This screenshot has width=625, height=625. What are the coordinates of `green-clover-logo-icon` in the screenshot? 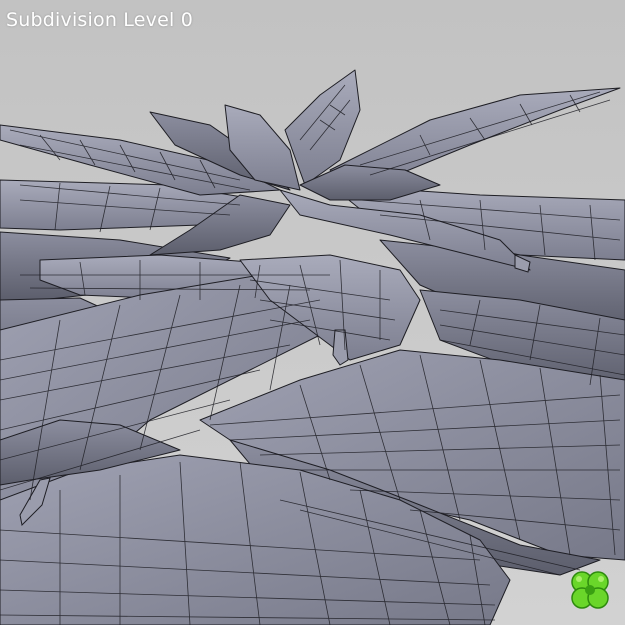 It's located at (590, 590).